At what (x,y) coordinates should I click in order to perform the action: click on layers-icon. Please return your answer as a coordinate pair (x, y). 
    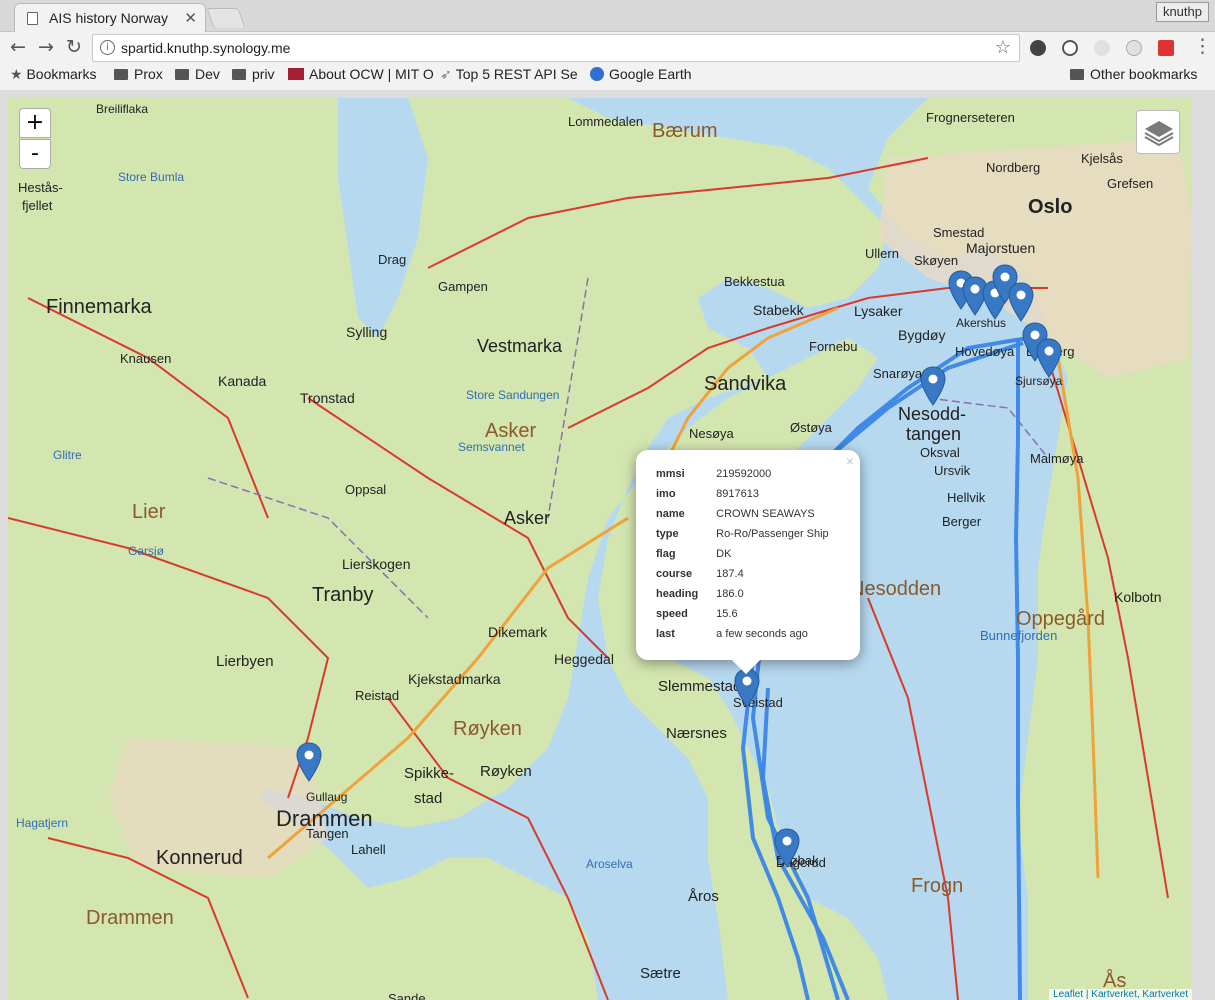
    Looking at the image, I should click on (1159, 134).